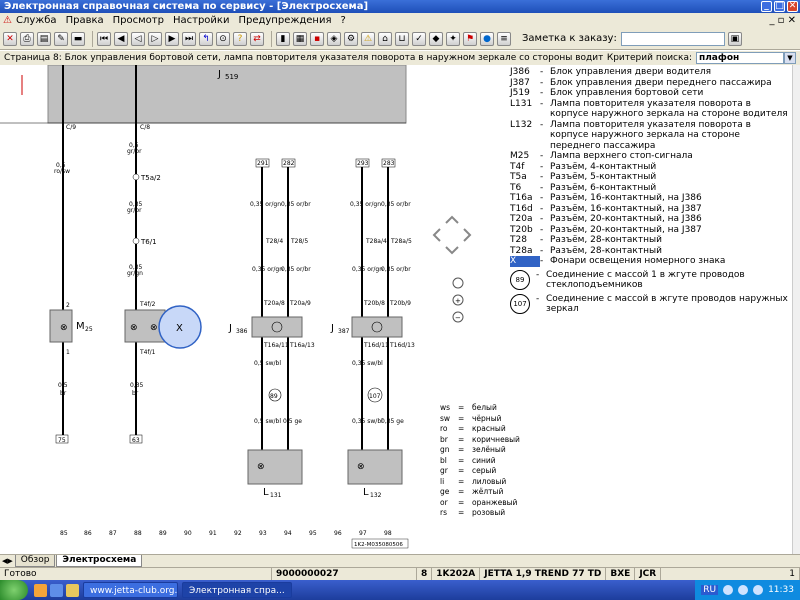  Describe the element at coordinates (779, 6) in the screenshot. I see `maximize-button: □` at that location.